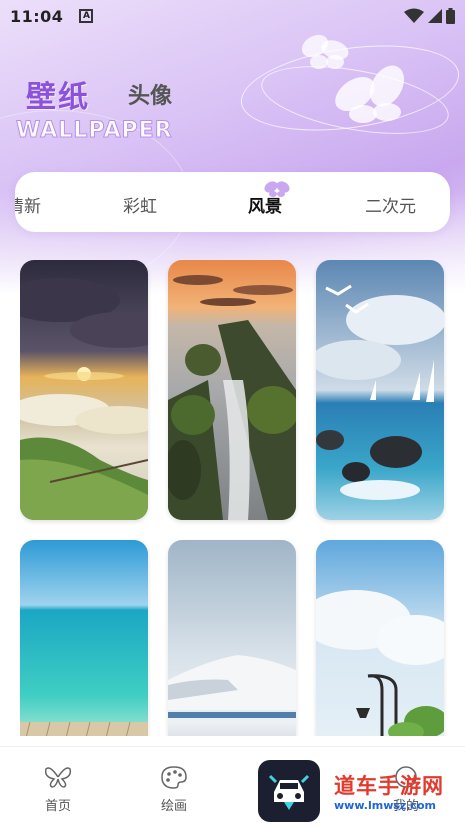 The width and height of the screenshot is (465, 826). What do you see at coordinates (150, 94) in the screenshot?
I see `avatar-tab: 头像` at bounding box center [150, 94].